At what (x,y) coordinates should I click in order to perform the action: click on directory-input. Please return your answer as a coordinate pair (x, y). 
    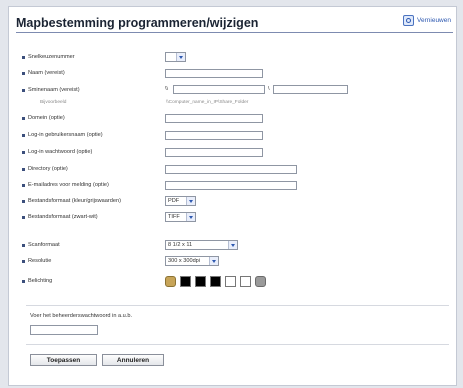
    Looking at the image, I should click on (231, 169).